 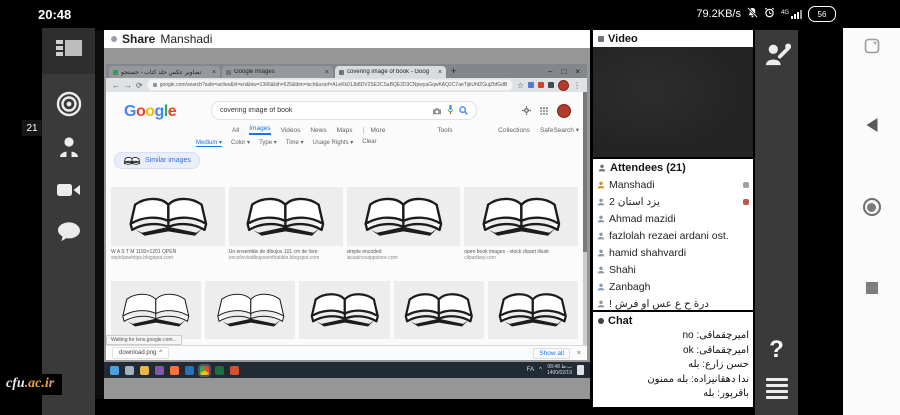 What do you see at coordinates (150, 112) in the screenshot?
I see `google-logo: Google` at bounding box center [150, 112].